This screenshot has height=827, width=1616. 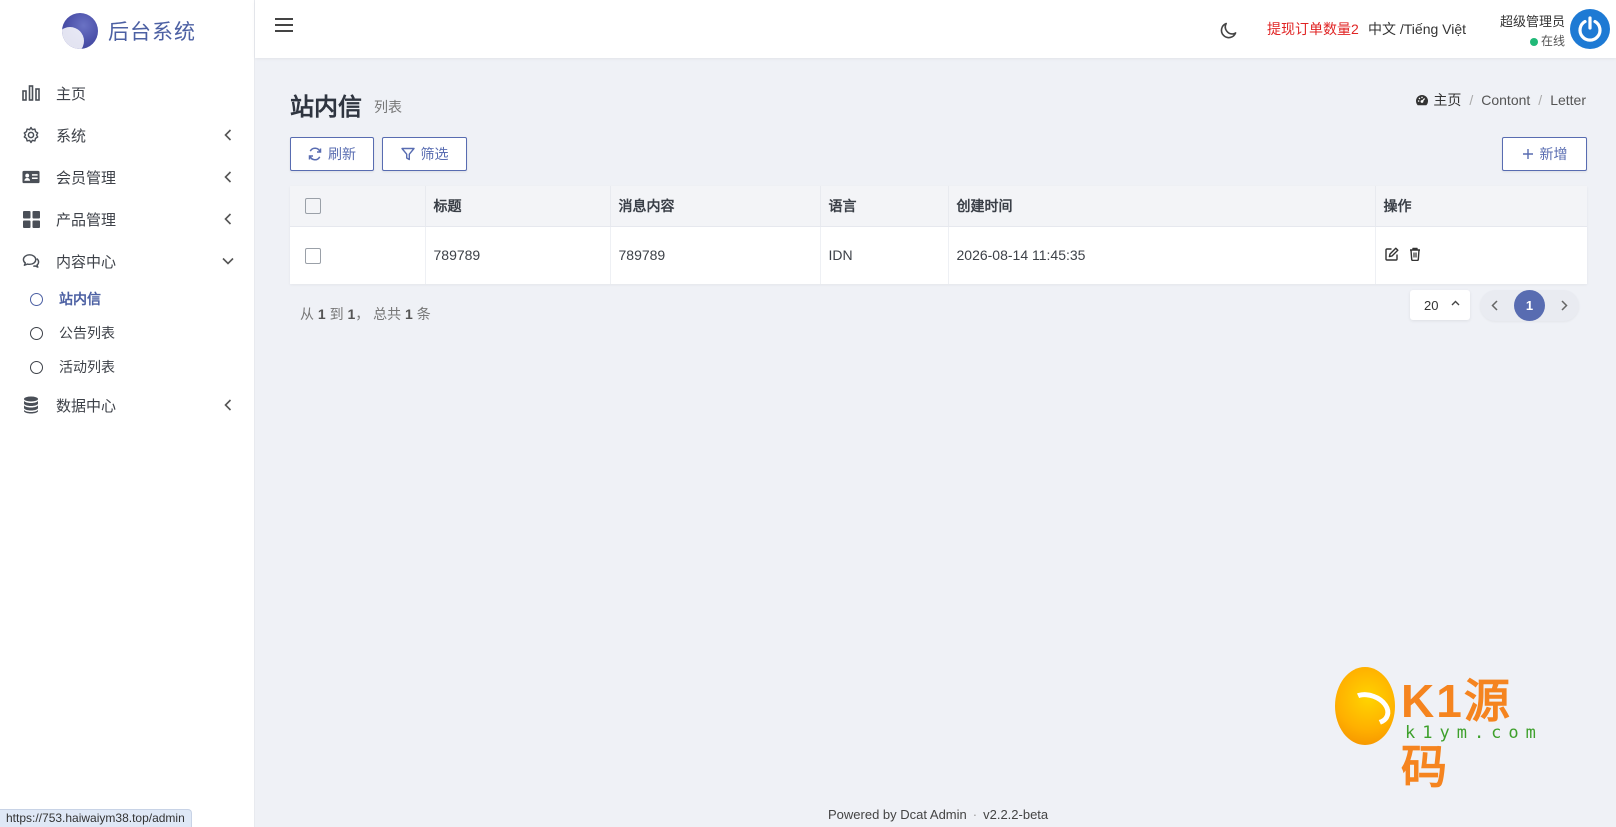 What do you see at coordinates (1229, 30) in the screenshot?
I see `dark-mode-moon-icon` at bounding box center [1229, 30].